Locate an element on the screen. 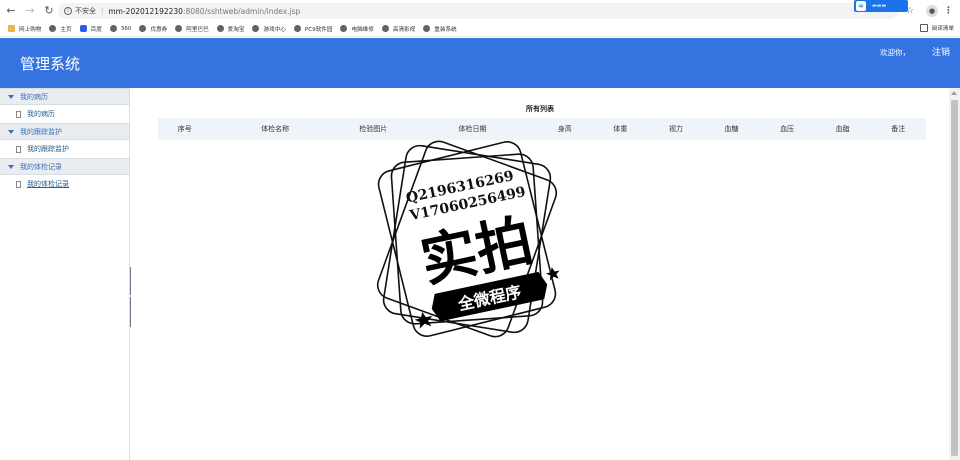 This screenshot has height=460, width=960. profile-icon: ● is located at coordinates (932, 11).